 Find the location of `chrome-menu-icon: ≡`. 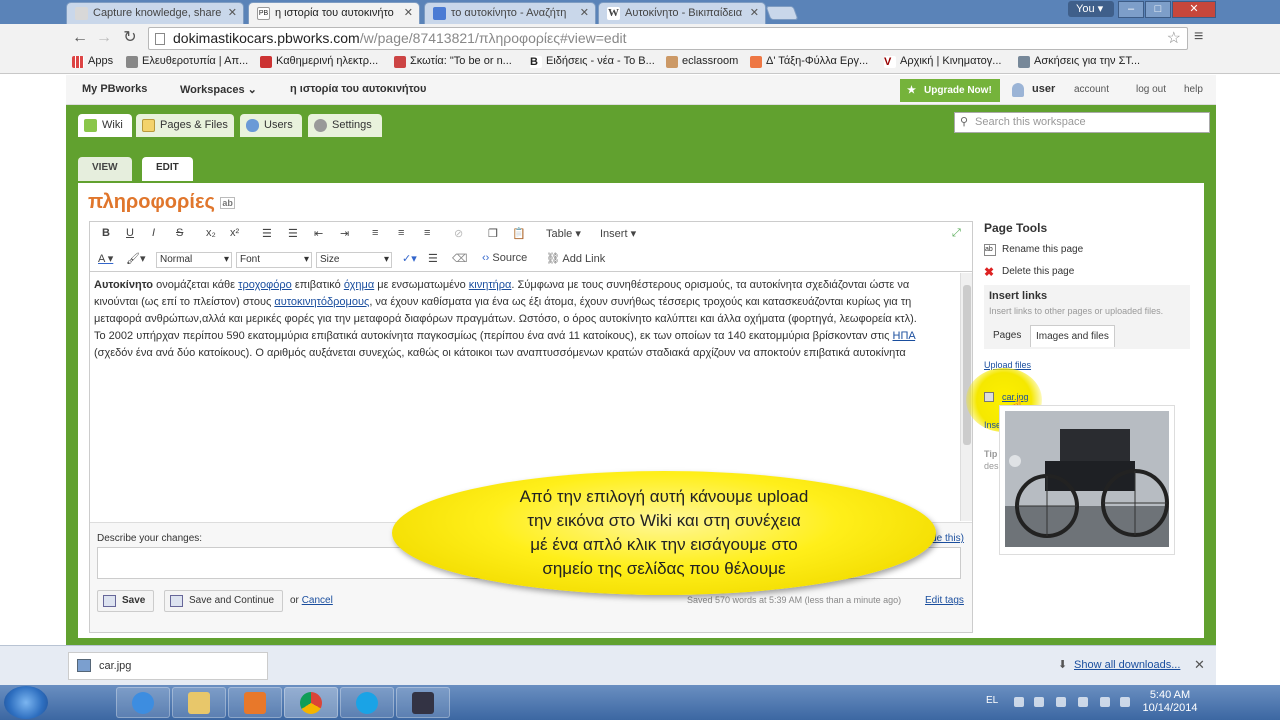

chrome-menu-icon: ≡ is located at coordinates (1202, 37).